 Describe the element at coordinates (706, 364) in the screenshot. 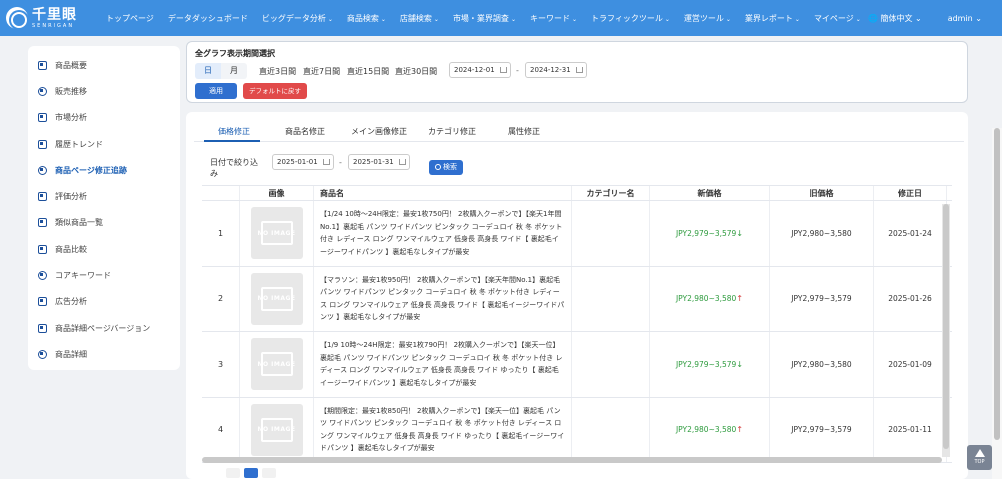

I see `new-price: JPY2,979~3,579` at that location.